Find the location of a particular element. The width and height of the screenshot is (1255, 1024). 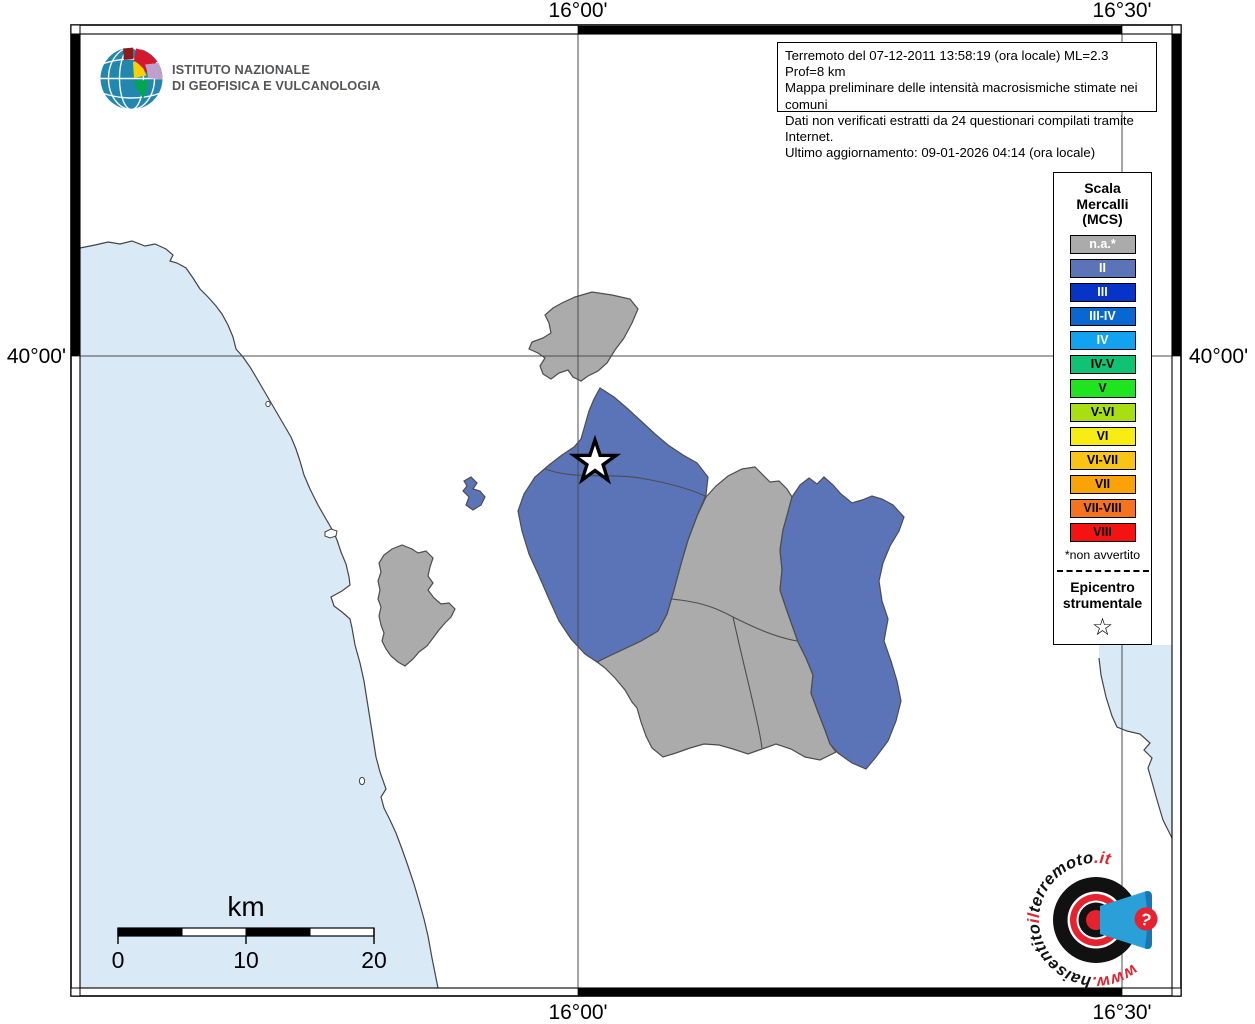

frame-corner-tr is located at coordinates (1176, 29).